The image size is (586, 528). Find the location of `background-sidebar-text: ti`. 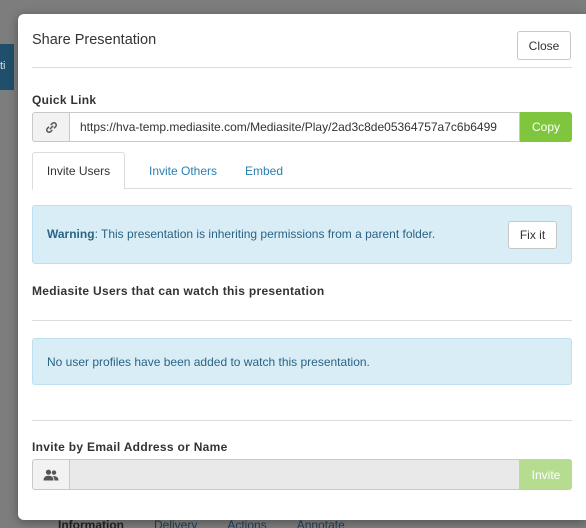

background-sidebar-text: ti is located at coordinates (3, 66).